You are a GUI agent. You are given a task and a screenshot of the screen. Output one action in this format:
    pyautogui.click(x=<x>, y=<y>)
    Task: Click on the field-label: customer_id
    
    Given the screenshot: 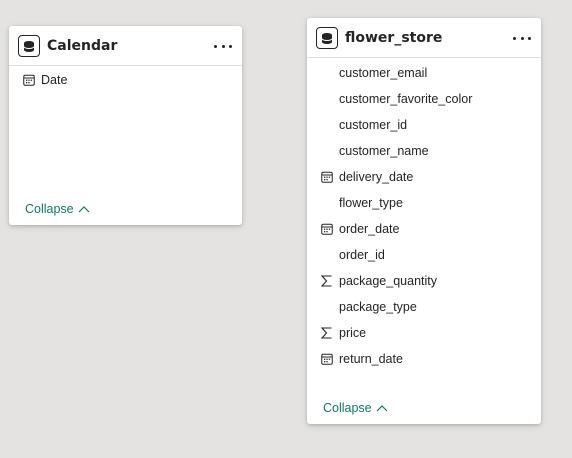 What is the action you would take?
    pyautogui.click(x=373, y=125)
    